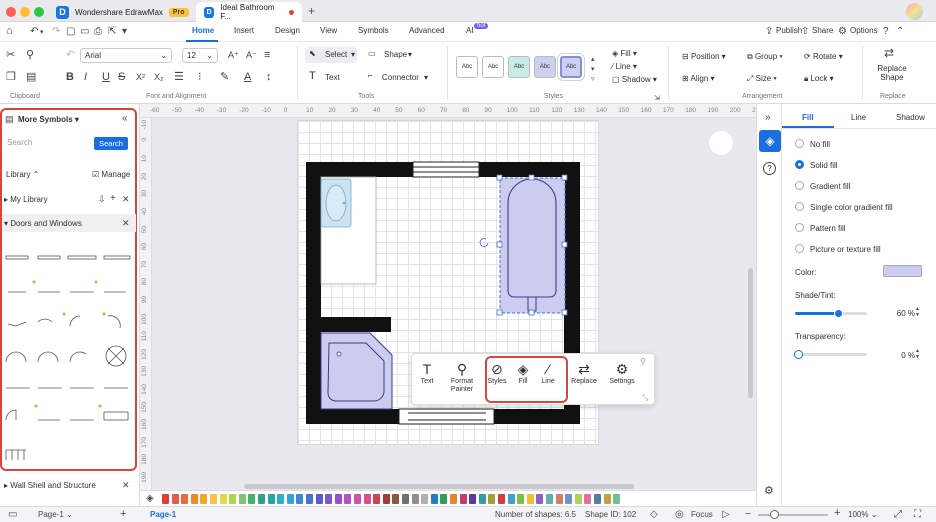 Image resolution: width=936 pixels, height=522 pixels. What do you see at coordinates (327, 78) in the screenshot?
I see `text-tool: T Text` at bounding box center [327, 78].